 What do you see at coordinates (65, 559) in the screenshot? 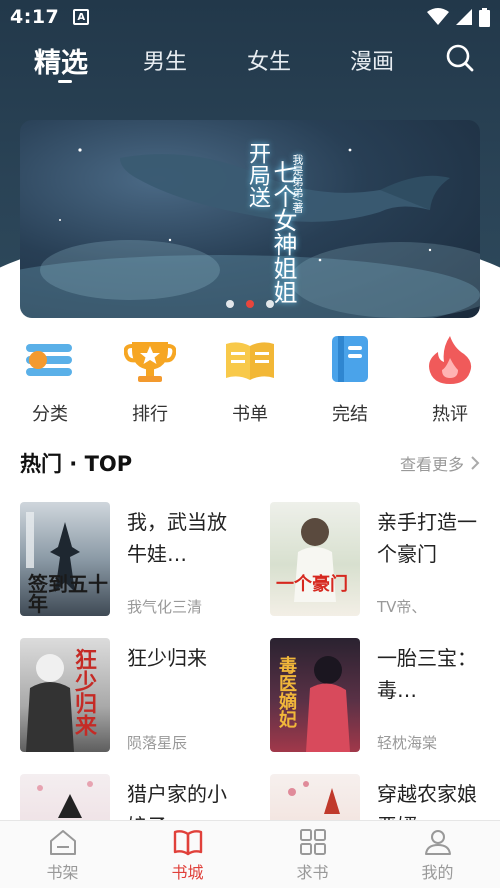
I see `book-cover: 签到五十年` at bounding box center [65, 559].